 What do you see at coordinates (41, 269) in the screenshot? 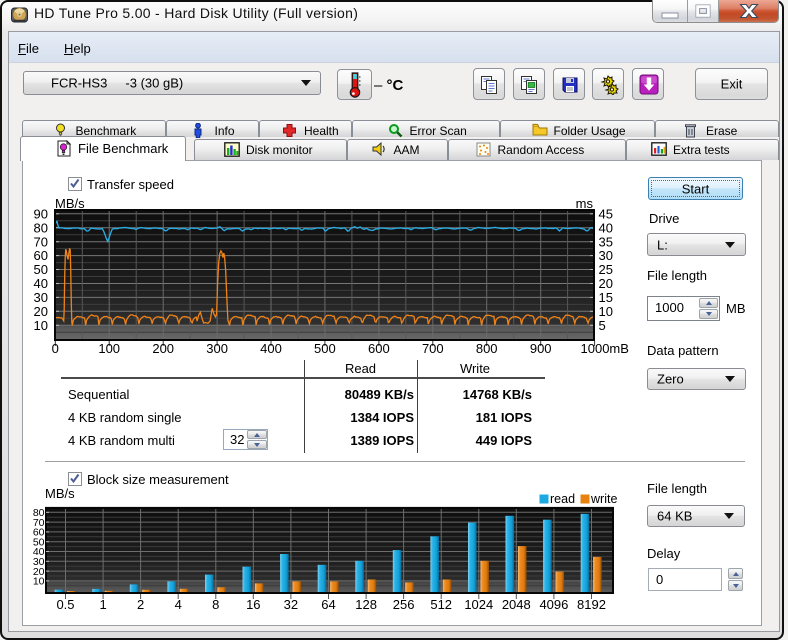
I see `svg-text: 50` at bounding box center [41, 269].